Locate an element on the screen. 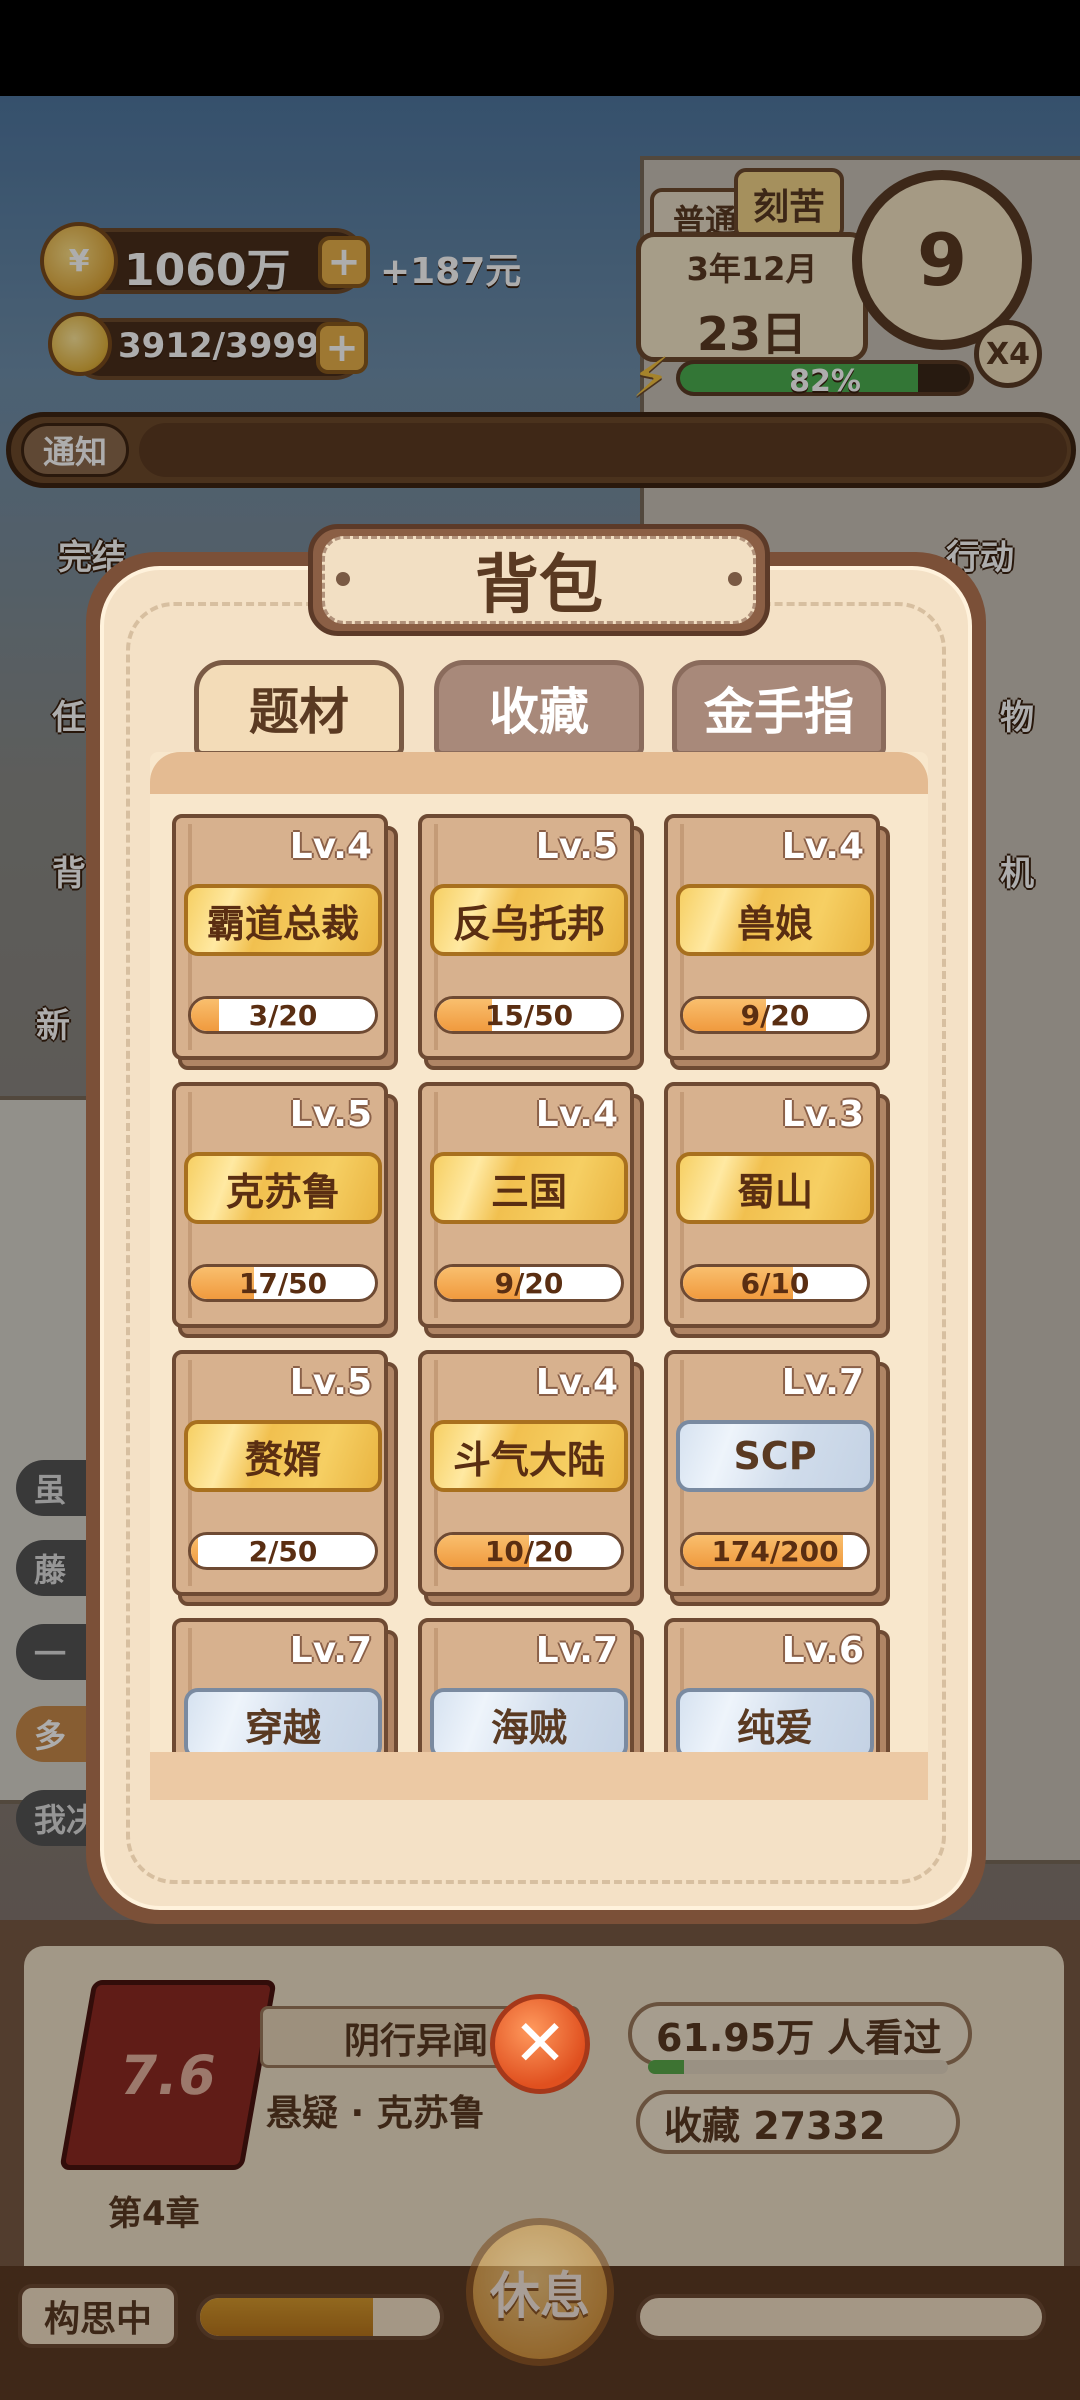 This screenshot has height=2400, width=1080. topic-progress-text: 174/200 is located at coordinates (775, 1551).